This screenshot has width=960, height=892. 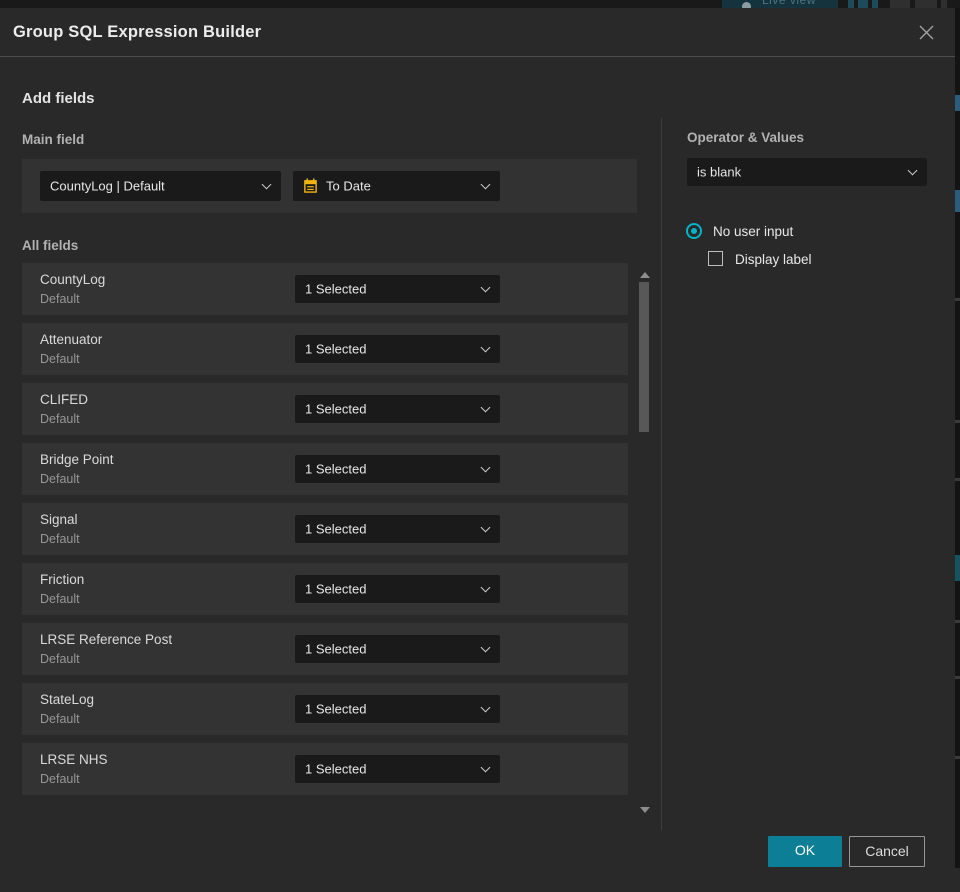 I want to click on background-app-strip: Live view, so click(x=480, y=4).